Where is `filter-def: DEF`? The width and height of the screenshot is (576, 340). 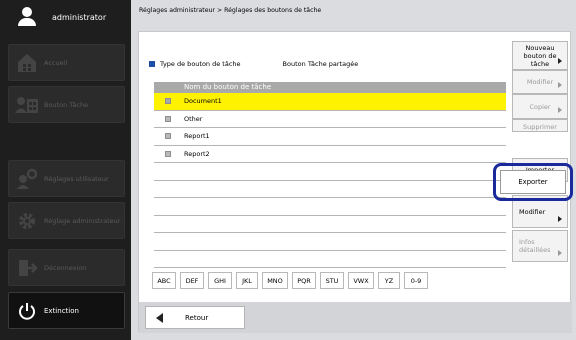 filter-def: DEF is located at coordinates (192, 280).